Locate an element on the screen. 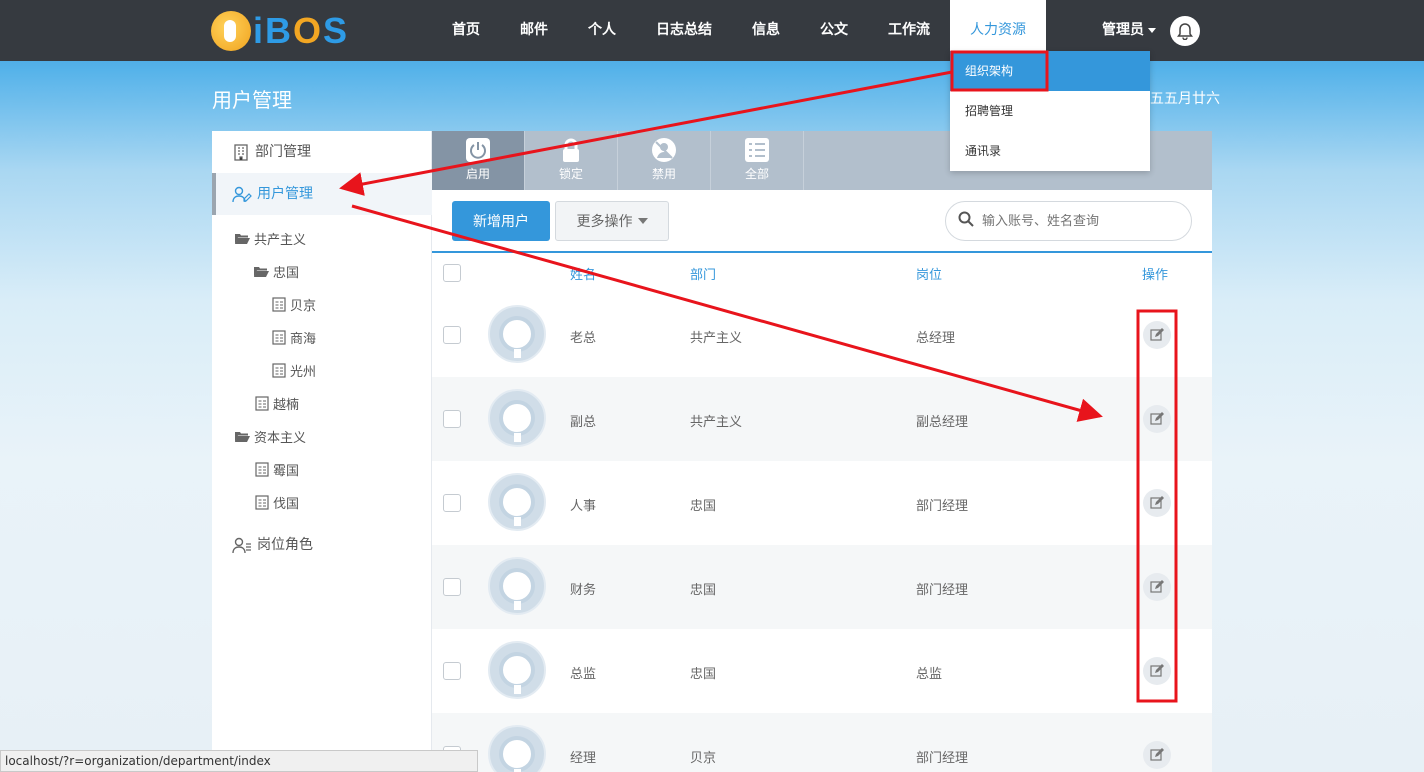  menu-item-recruitment: 招聘管理 is located at coordinates (1050, 111).